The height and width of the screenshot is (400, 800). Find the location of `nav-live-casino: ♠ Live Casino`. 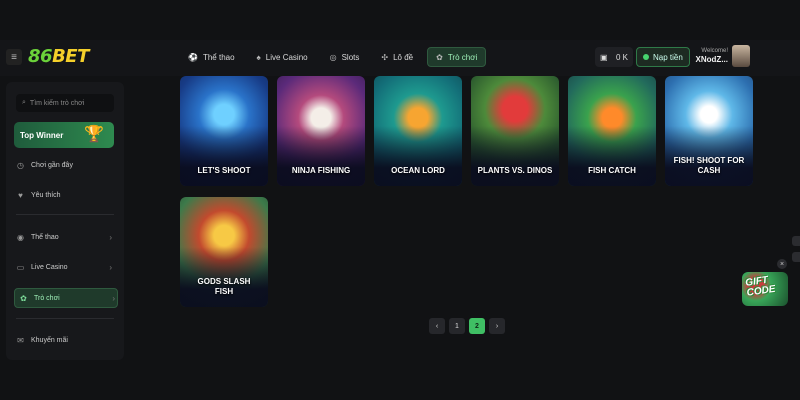

nav-live-casino: ♠ Live Casino is located at coordinates (282, 57).